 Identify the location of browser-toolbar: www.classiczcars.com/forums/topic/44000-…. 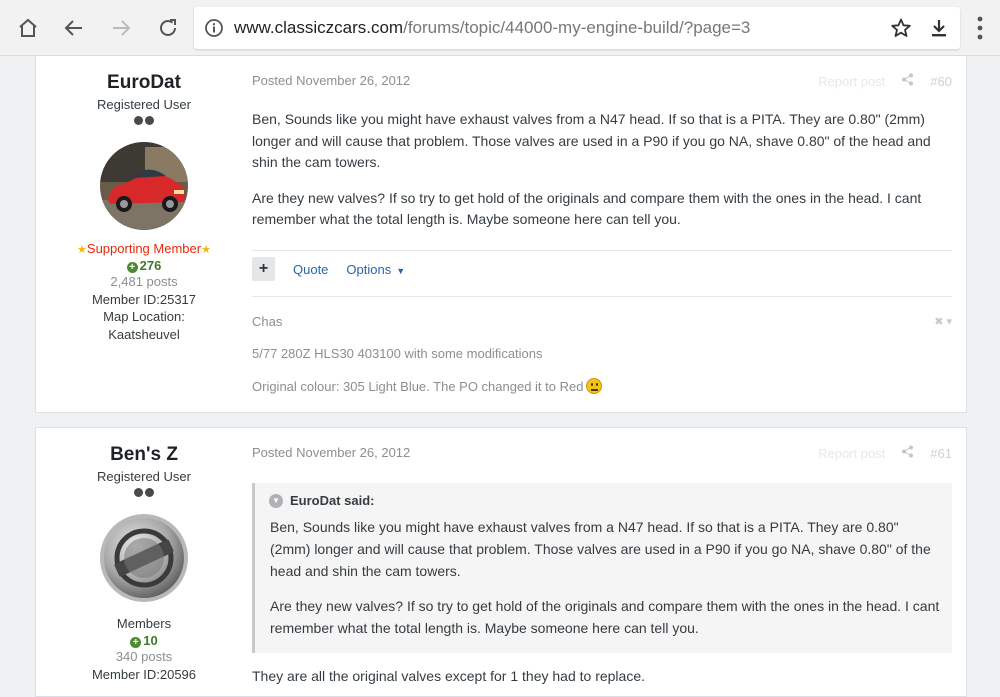
(500, 28).